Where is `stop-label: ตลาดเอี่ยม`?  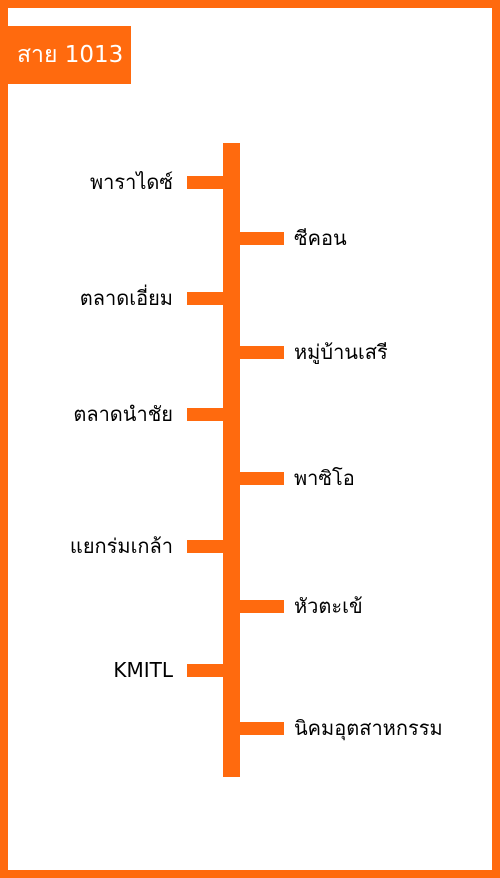 stop-label: ตลาดเอี่ยม is located at coordinates (126, 298).